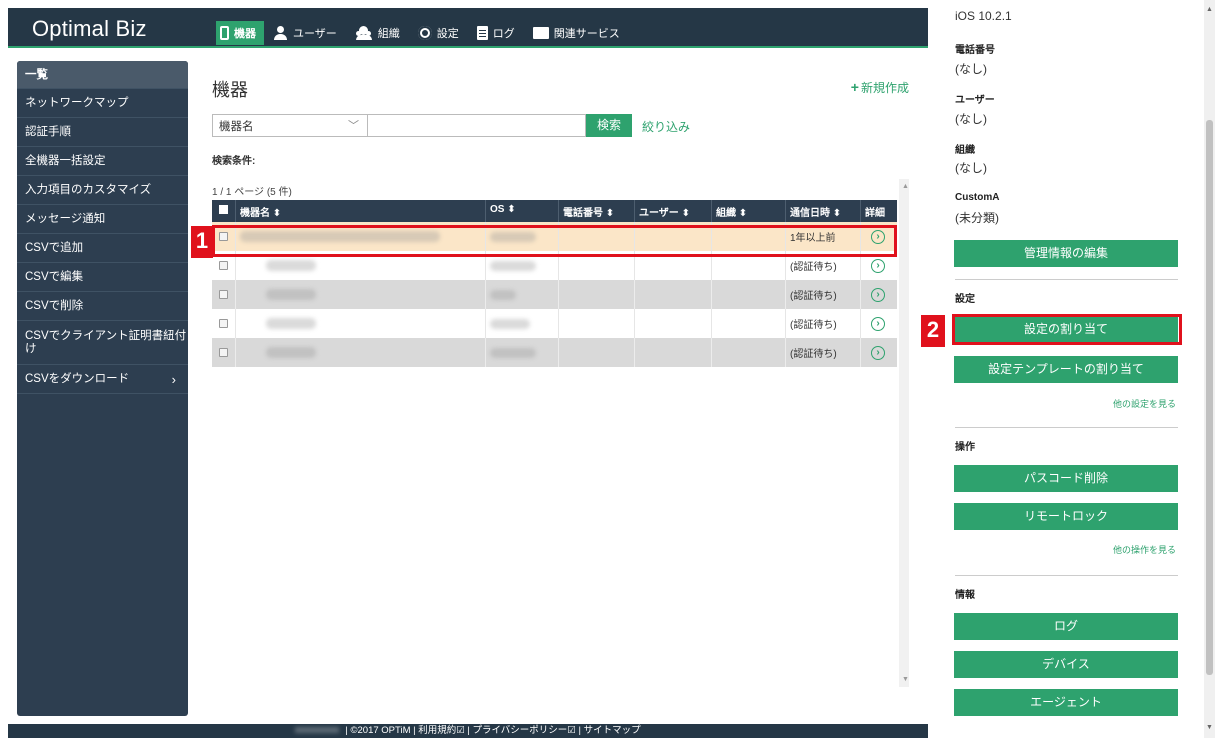 The image size is (1215, 738). Describe the element at coordinates (102, 75) in the screenshot. I see `sidebar-item-list: 一覧` at that location.